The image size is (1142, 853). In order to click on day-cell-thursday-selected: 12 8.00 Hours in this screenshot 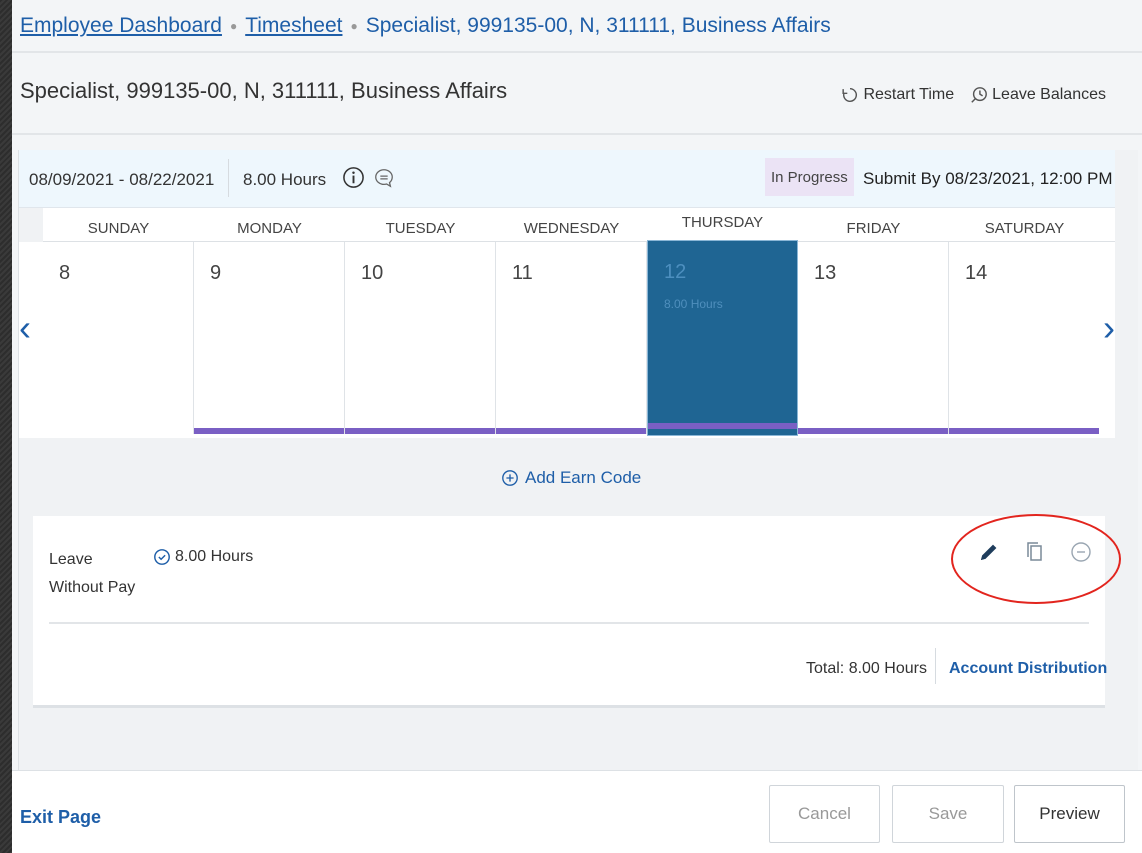, I will do `click(722, 338)`.